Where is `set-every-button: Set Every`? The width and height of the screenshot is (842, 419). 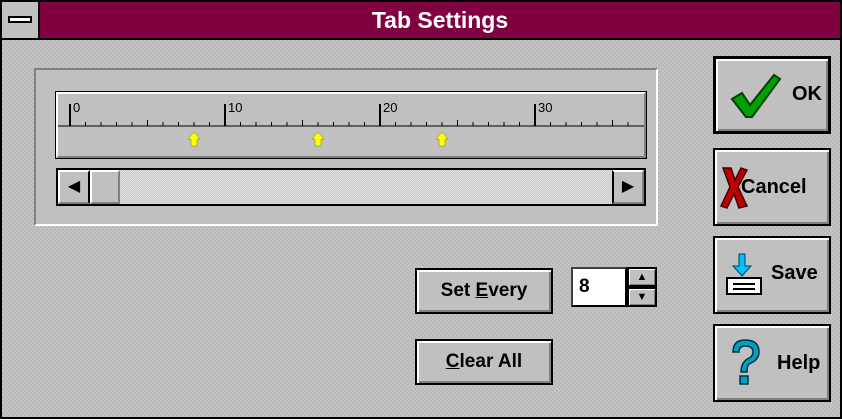
set-every-button: Set Every is located at coordinates (484, 291).